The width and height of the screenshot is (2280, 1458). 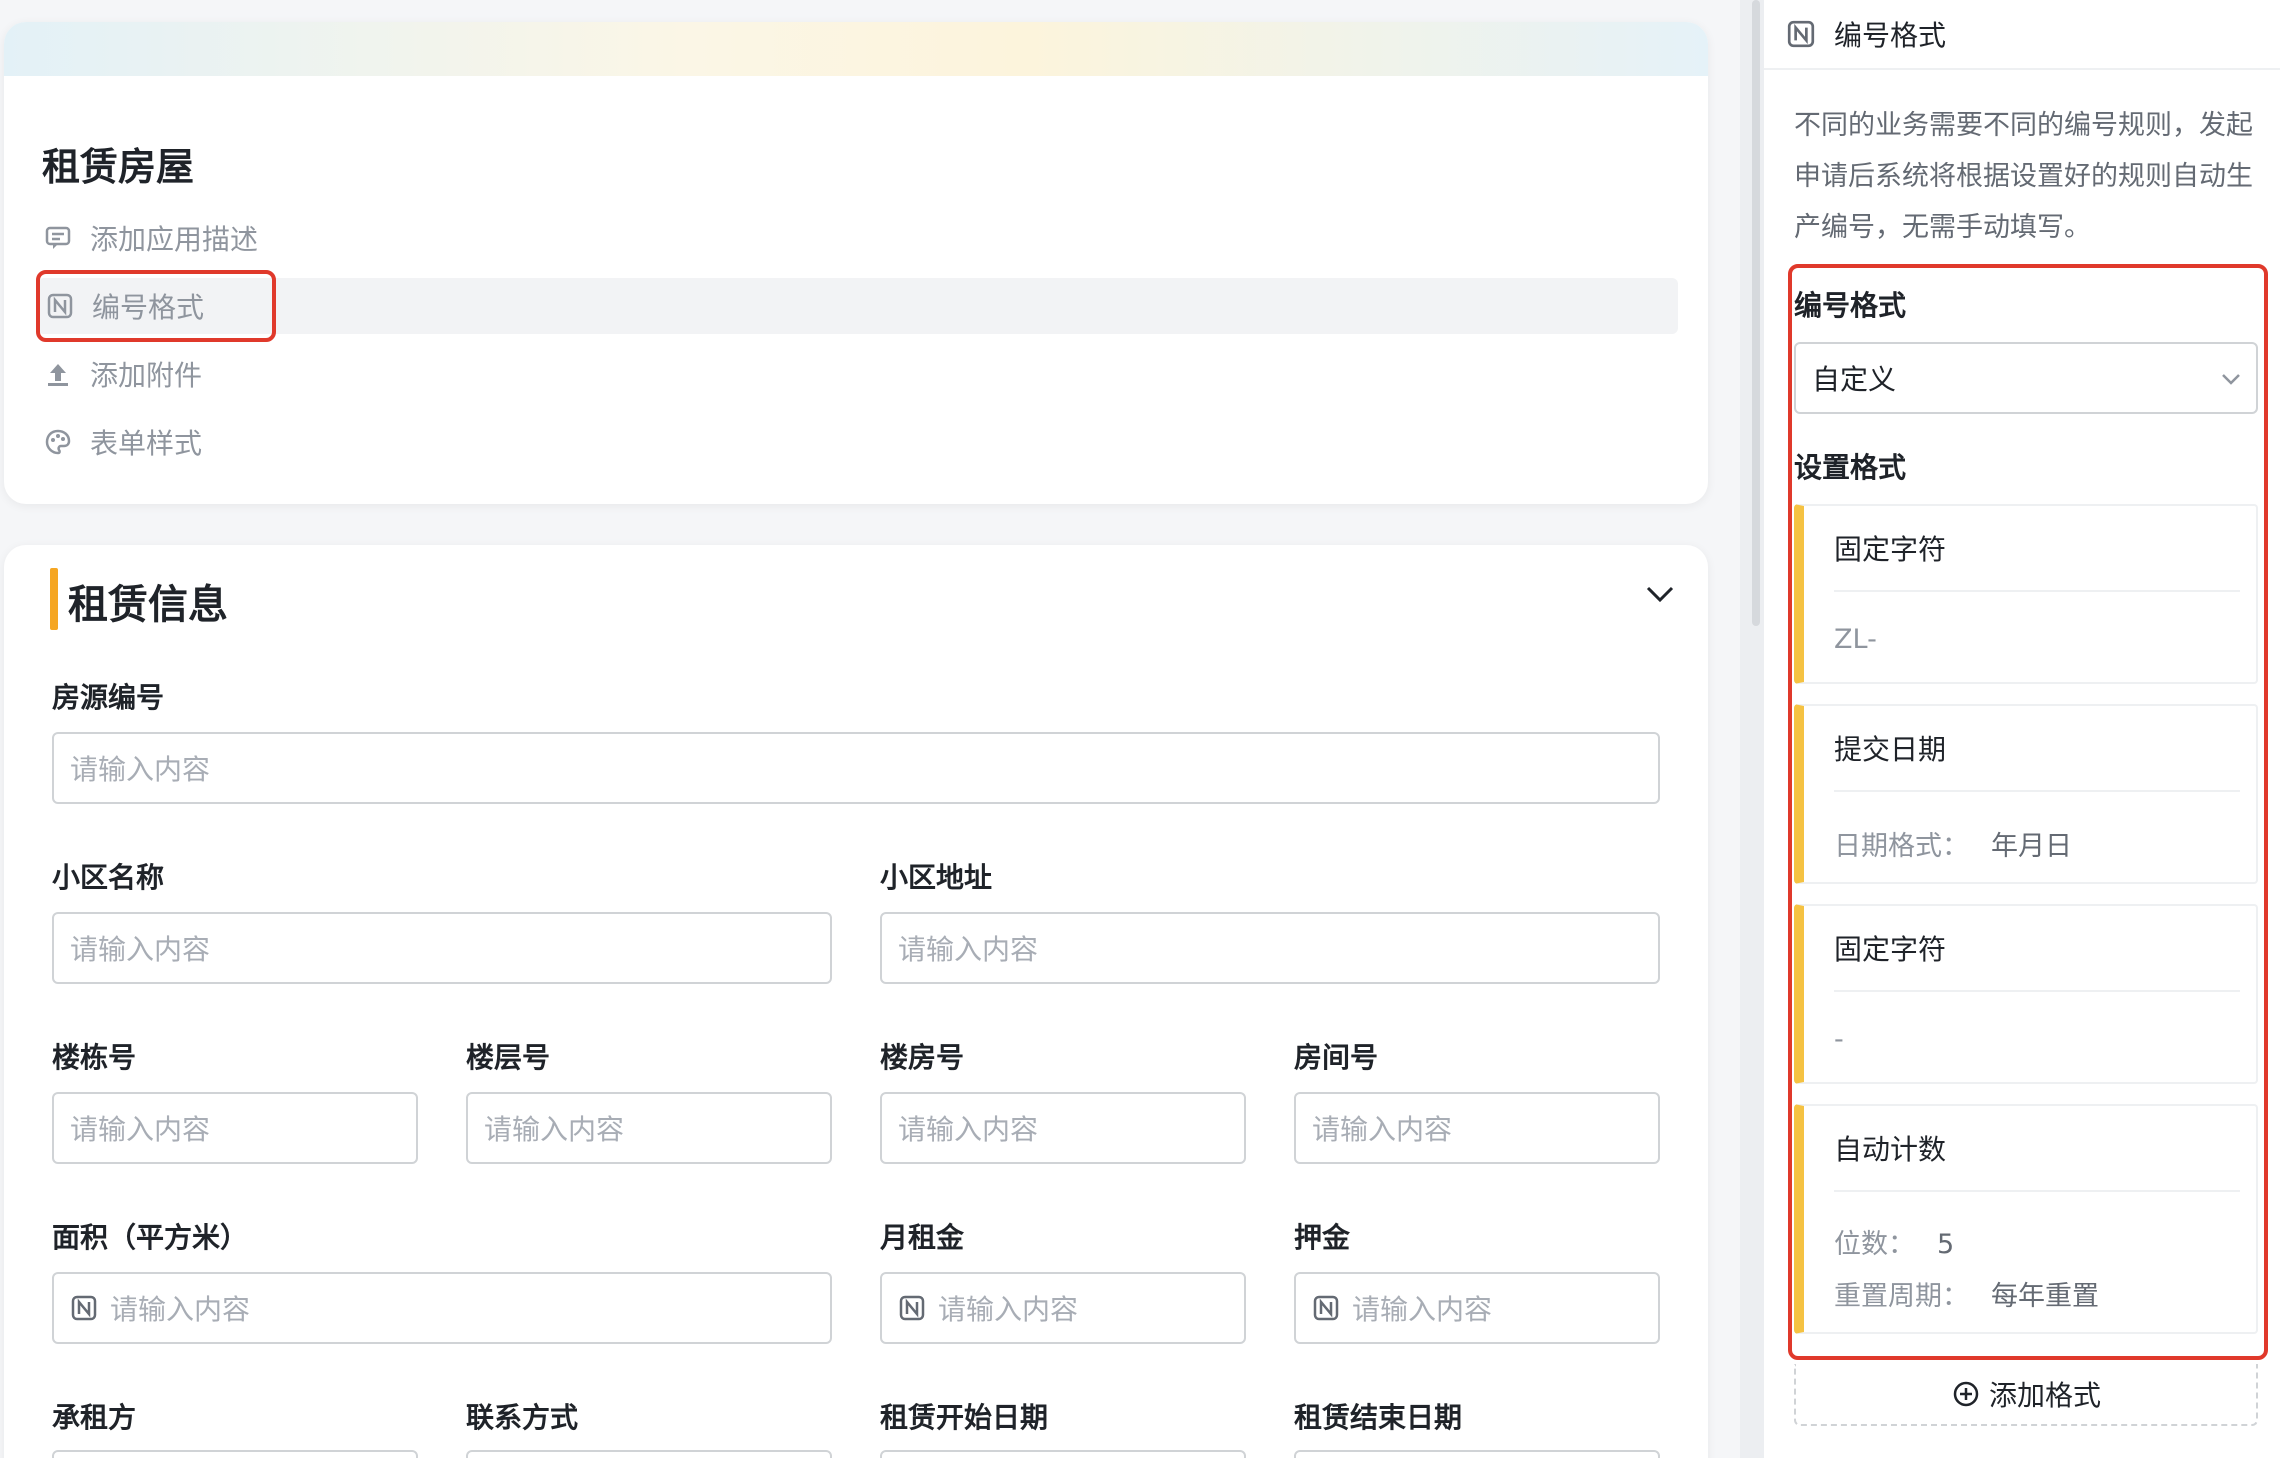 What do you see at coordinates (1890, 749) in the screenshot?
I see `format-item-title: 提交日期` at bounding box center [1890, 749].